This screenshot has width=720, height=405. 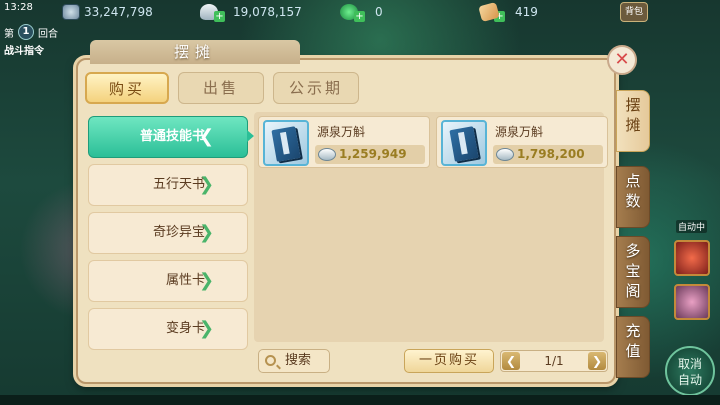 I want to click on coin-resource: 33,247,798, so click(x=107, y=12).